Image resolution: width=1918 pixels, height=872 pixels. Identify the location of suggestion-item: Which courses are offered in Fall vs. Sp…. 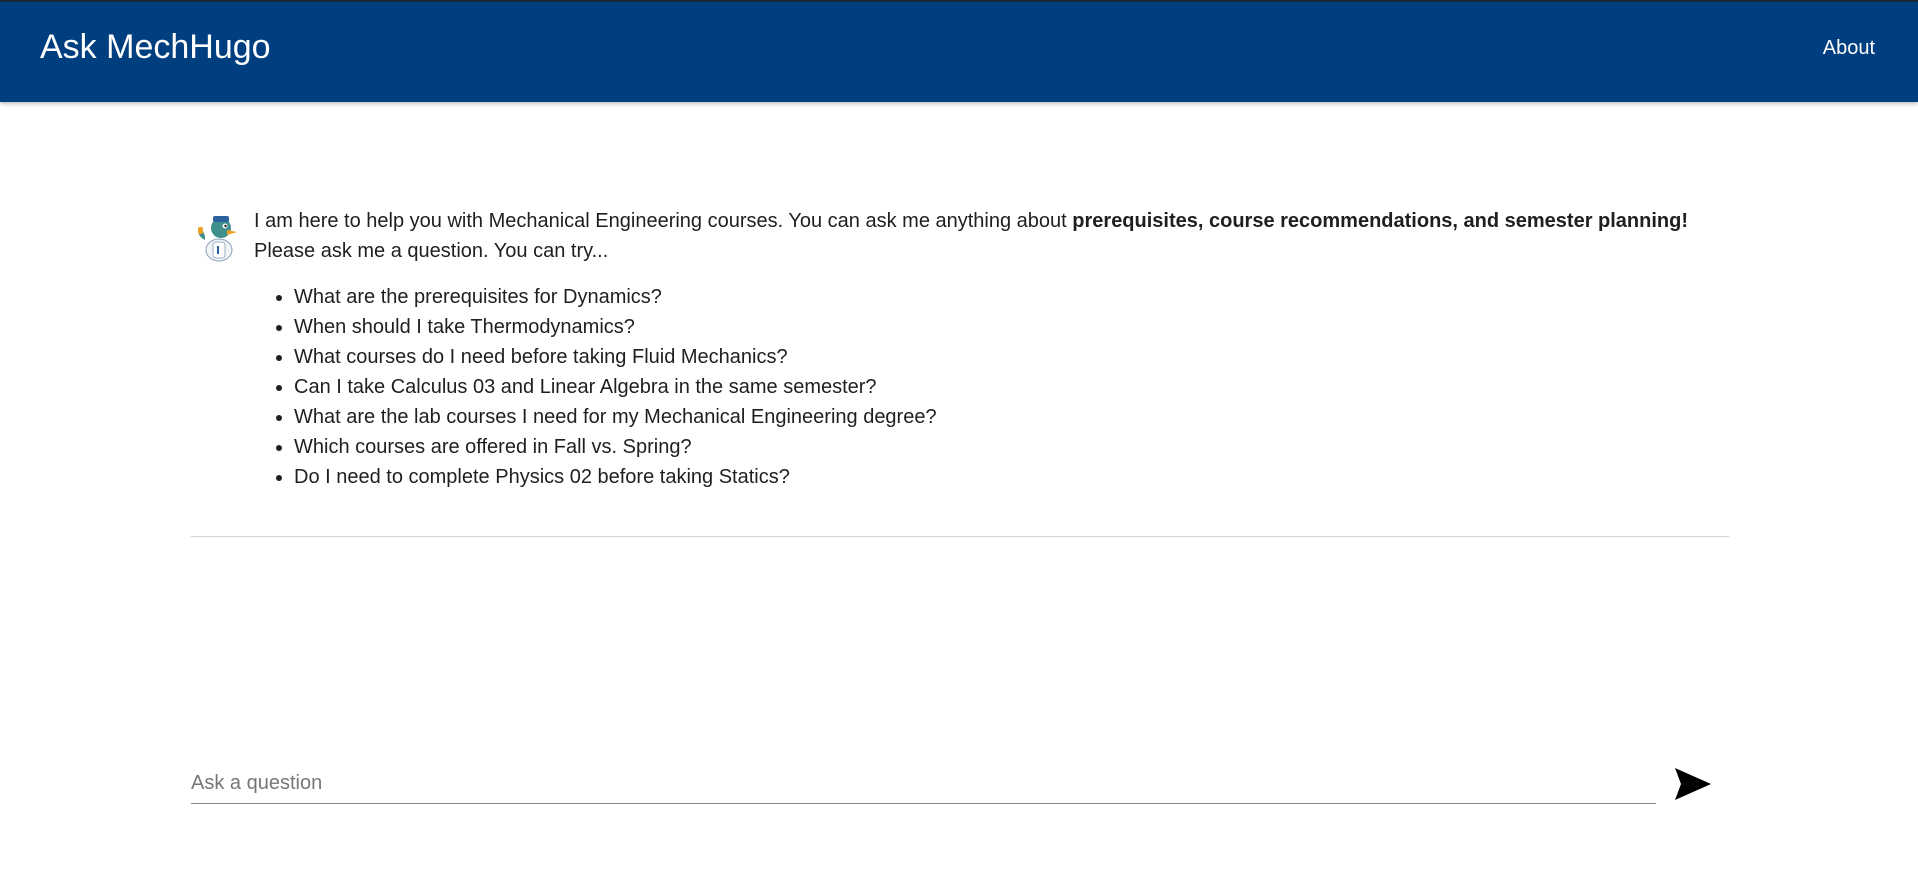
(1001, 447).